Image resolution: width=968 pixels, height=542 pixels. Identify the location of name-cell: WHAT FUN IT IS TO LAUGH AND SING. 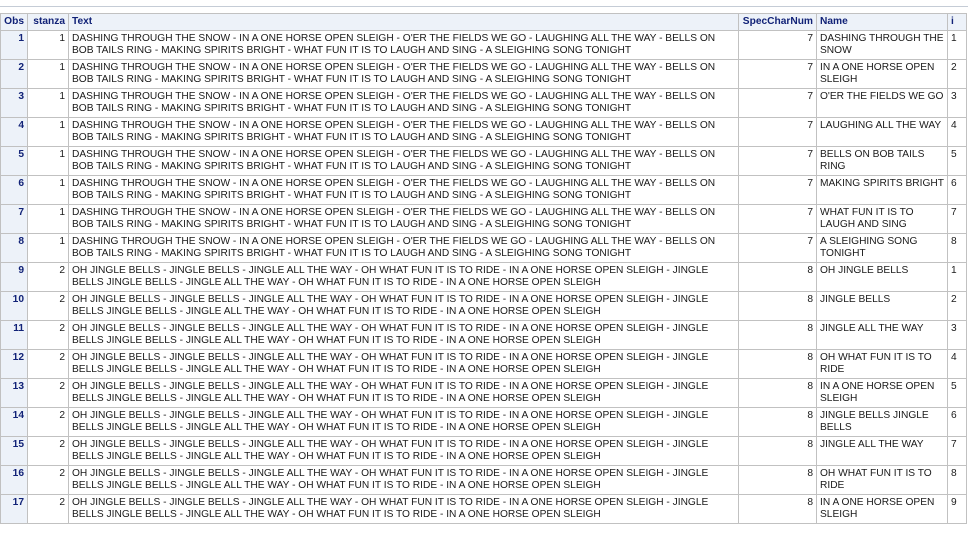
(882, 219).